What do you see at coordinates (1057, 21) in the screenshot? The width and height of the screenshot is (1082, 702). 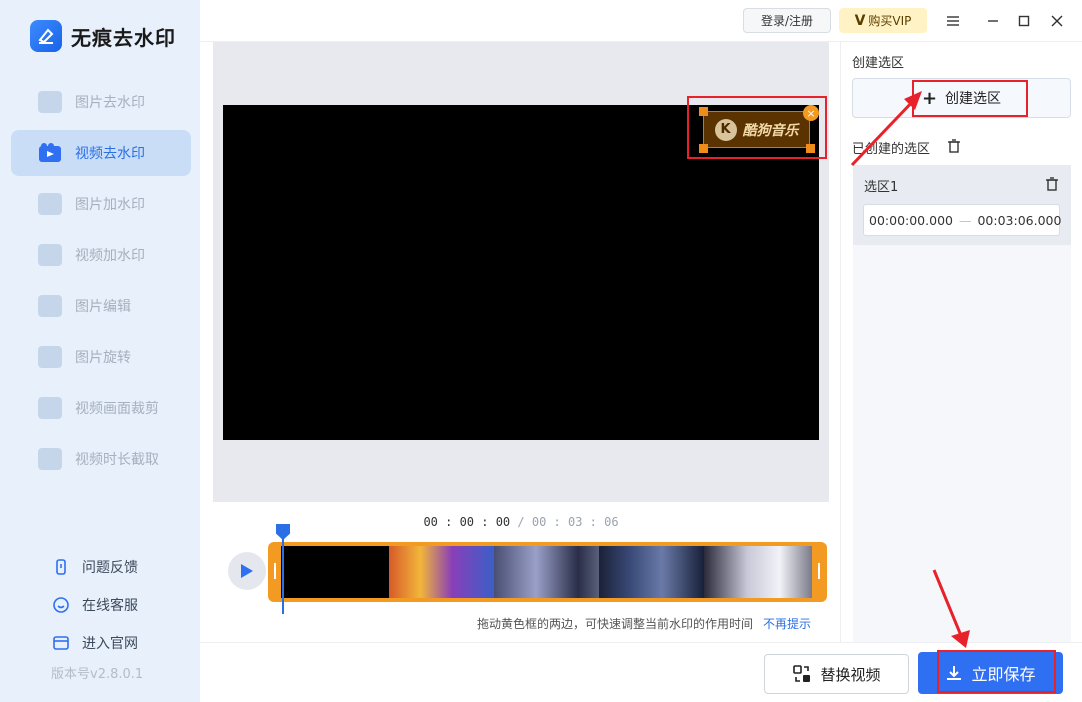 I see `close-icon` at bounding box center [1057, 21].